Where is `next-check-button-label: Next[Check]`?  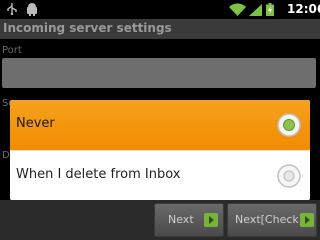 next-check-button-label: Next[Check] is located at coordinates (269, 219).